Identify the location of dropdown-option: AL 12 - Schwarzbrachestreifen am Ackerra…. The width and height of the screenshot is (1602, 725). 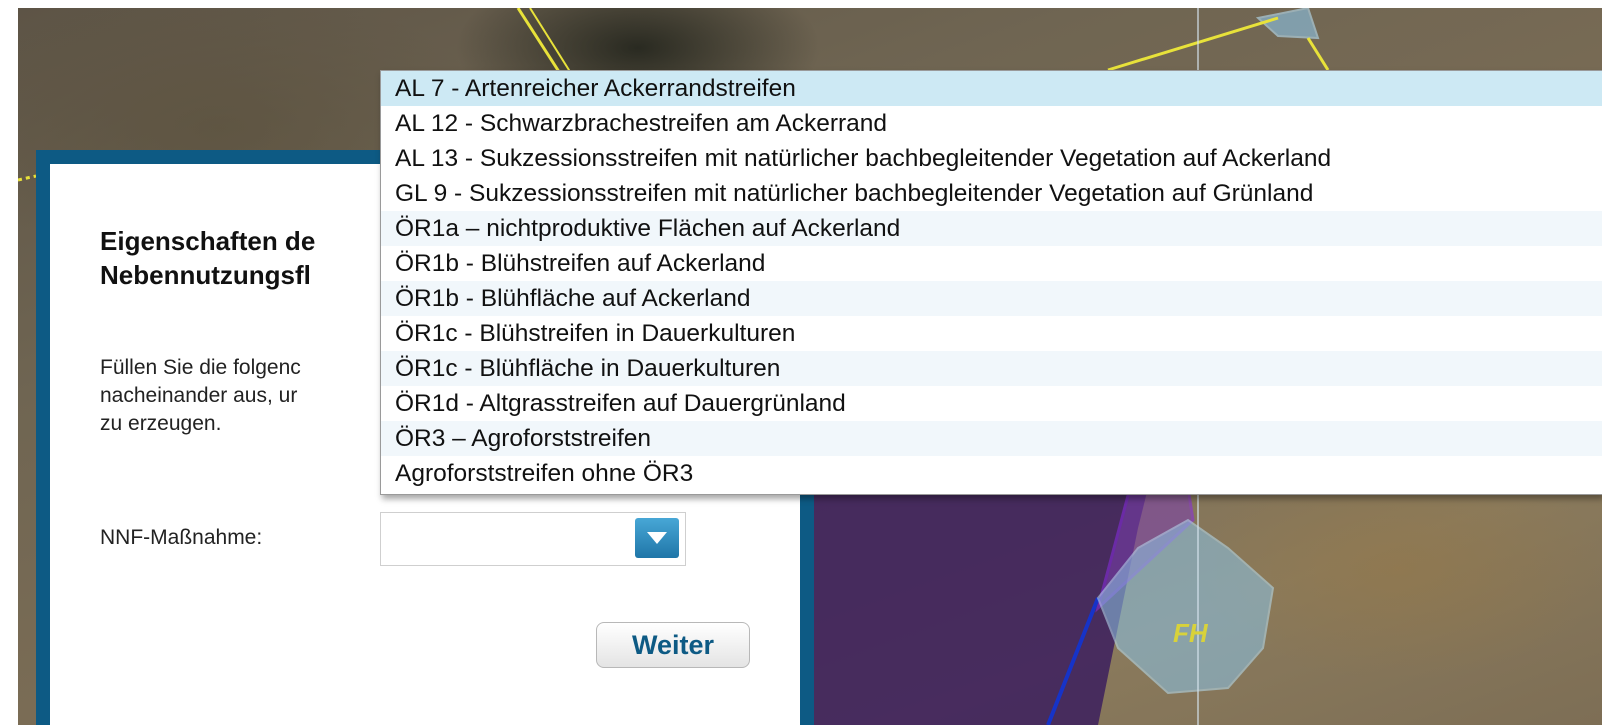
(991, 123).